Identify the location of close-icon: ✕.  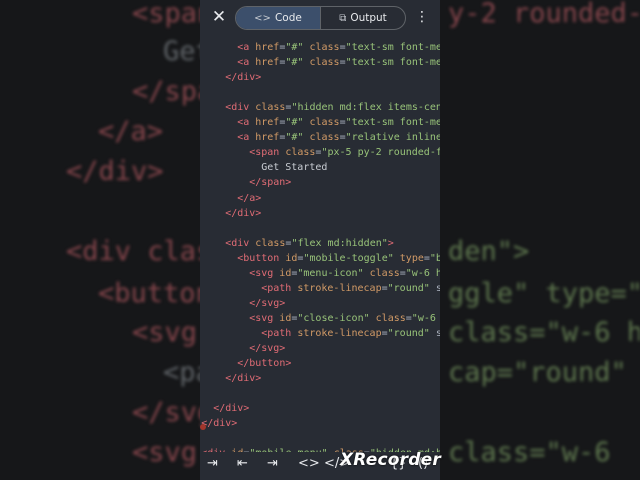
(219, 17).